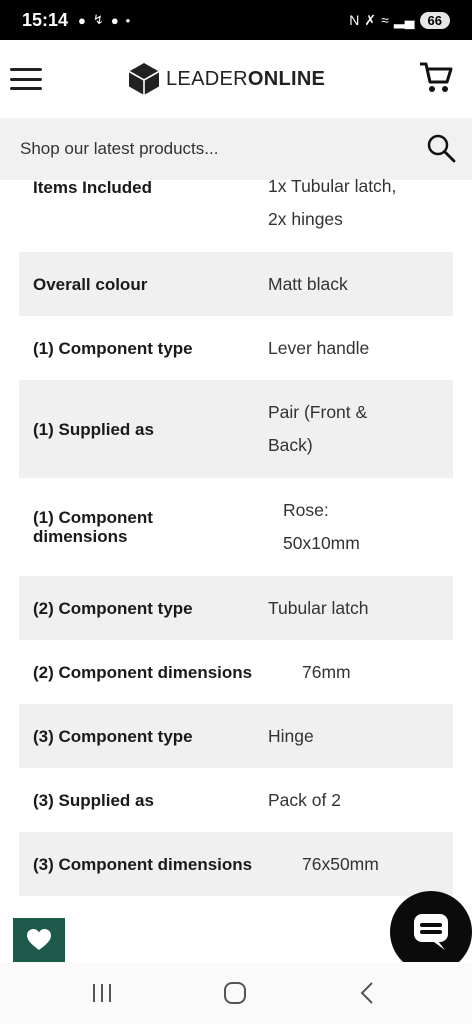 The image size is (472, 1024). I want to click on spec-row-component-3-type: (3) Component type Hinge, so click(236, 736).